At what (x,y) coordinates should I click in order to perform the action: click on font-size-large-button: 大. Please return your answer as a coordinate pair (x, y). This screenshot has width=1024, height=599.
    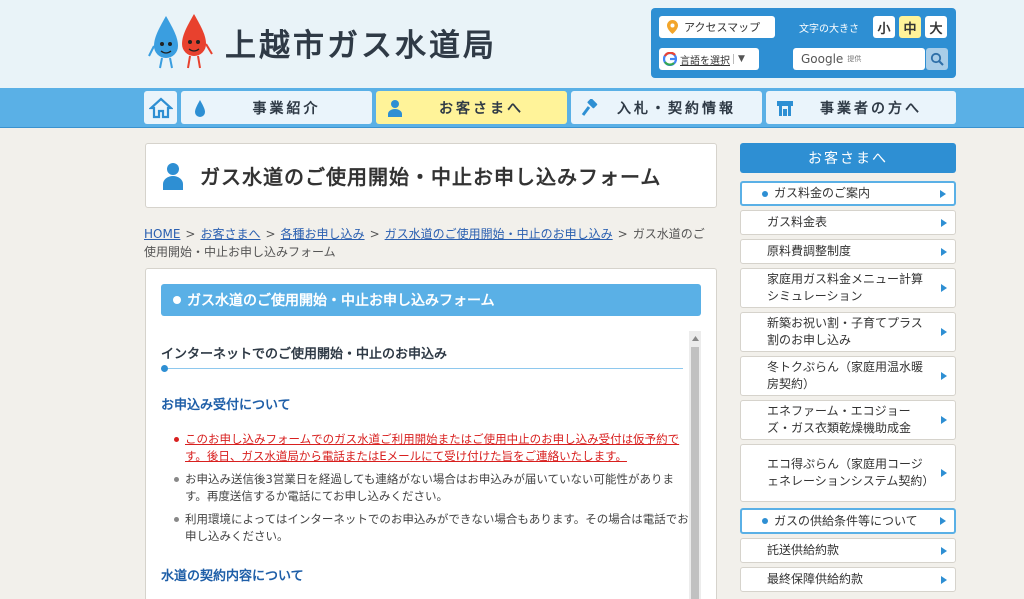
    Looking at the image, I should click on (936, 27).